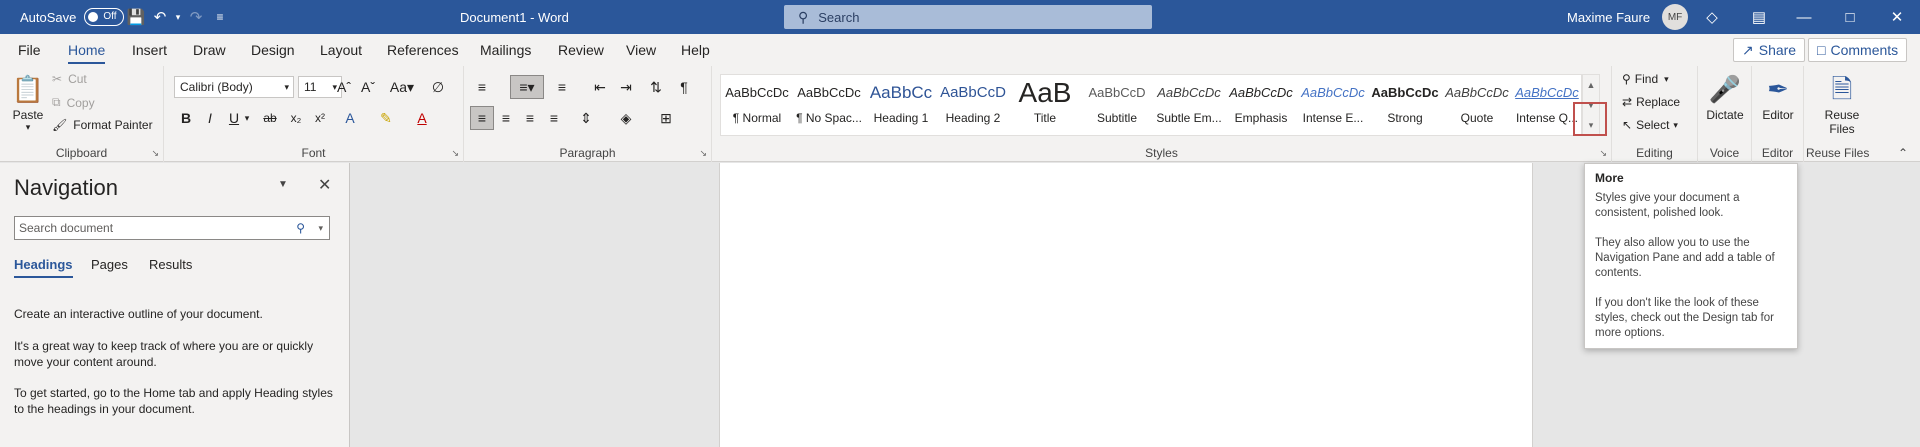  What do you see at coordinates (296, 118) in the screenshot?
I see `subscript-icon: x₂` at bounding box center [296, 118].